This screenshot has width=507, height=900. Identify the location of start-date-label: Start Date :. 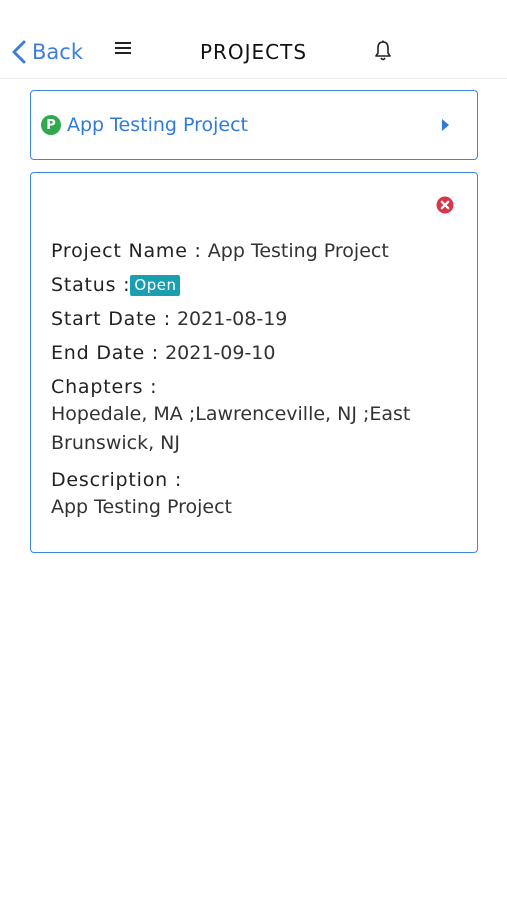
(111, 319).